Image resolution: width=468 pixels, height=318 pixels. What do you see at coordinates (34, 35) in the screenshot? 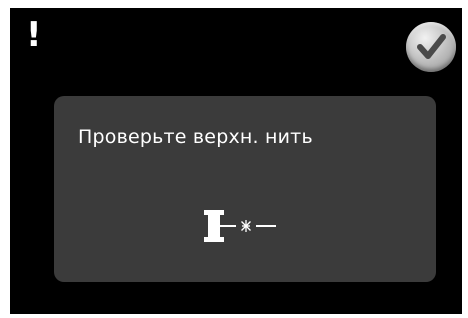
I see `alert-exclamation-icon: !` at bounding box center [34, 35].